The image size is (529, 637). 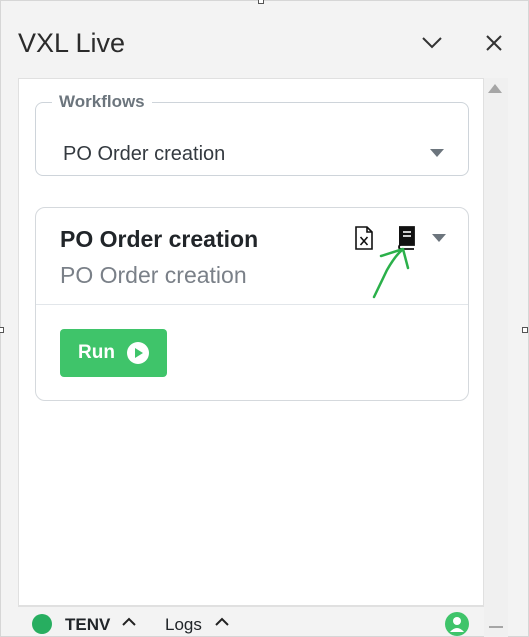 I want to click on env-label: TENV, so click(x=87, y=625).